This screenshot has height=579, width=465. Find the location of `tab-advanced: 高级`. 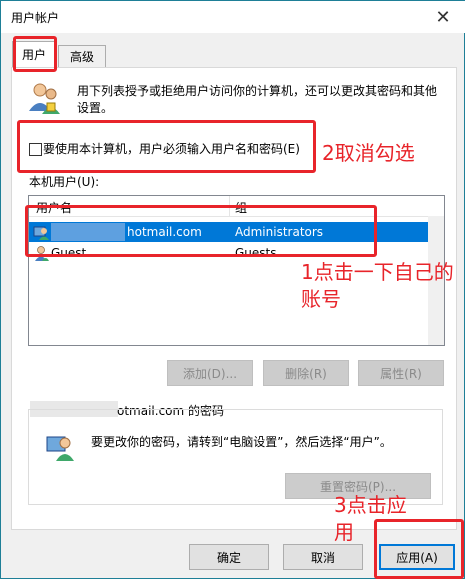

tab-advanced: 高级 is located at coordinates (82, 56).